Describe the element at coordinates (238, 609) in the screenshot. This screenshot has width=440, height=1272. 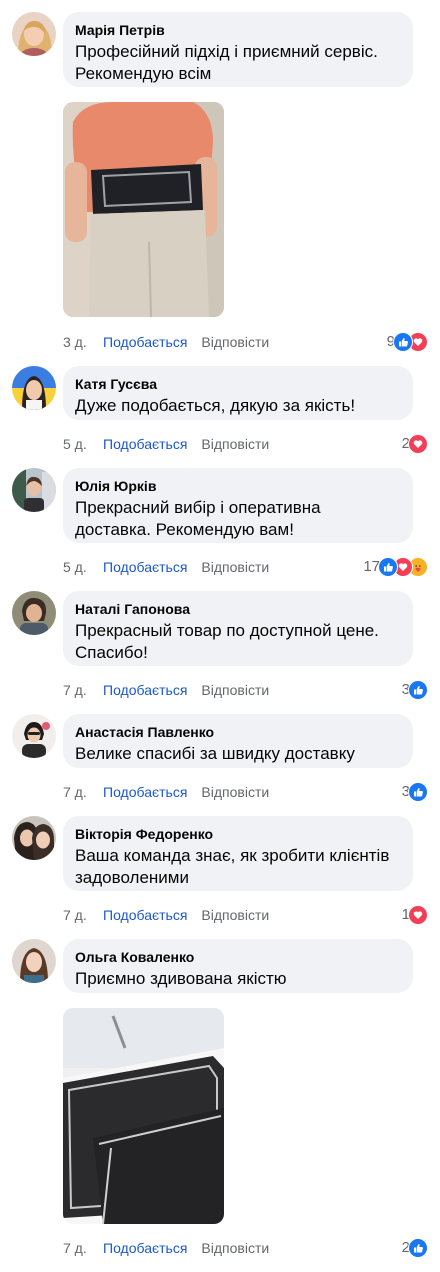
I see `comment-author: Наталі Гапонова` at that location.